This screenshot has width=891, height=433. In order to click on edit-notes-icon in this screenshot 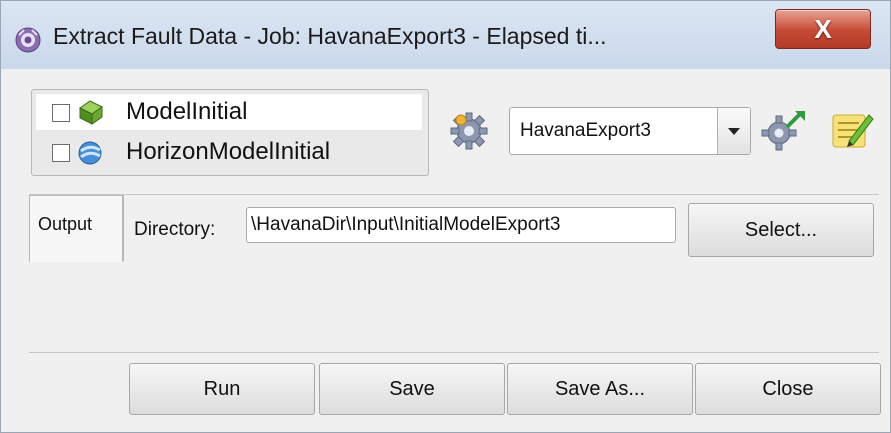, I will do `click(851, 130)`.